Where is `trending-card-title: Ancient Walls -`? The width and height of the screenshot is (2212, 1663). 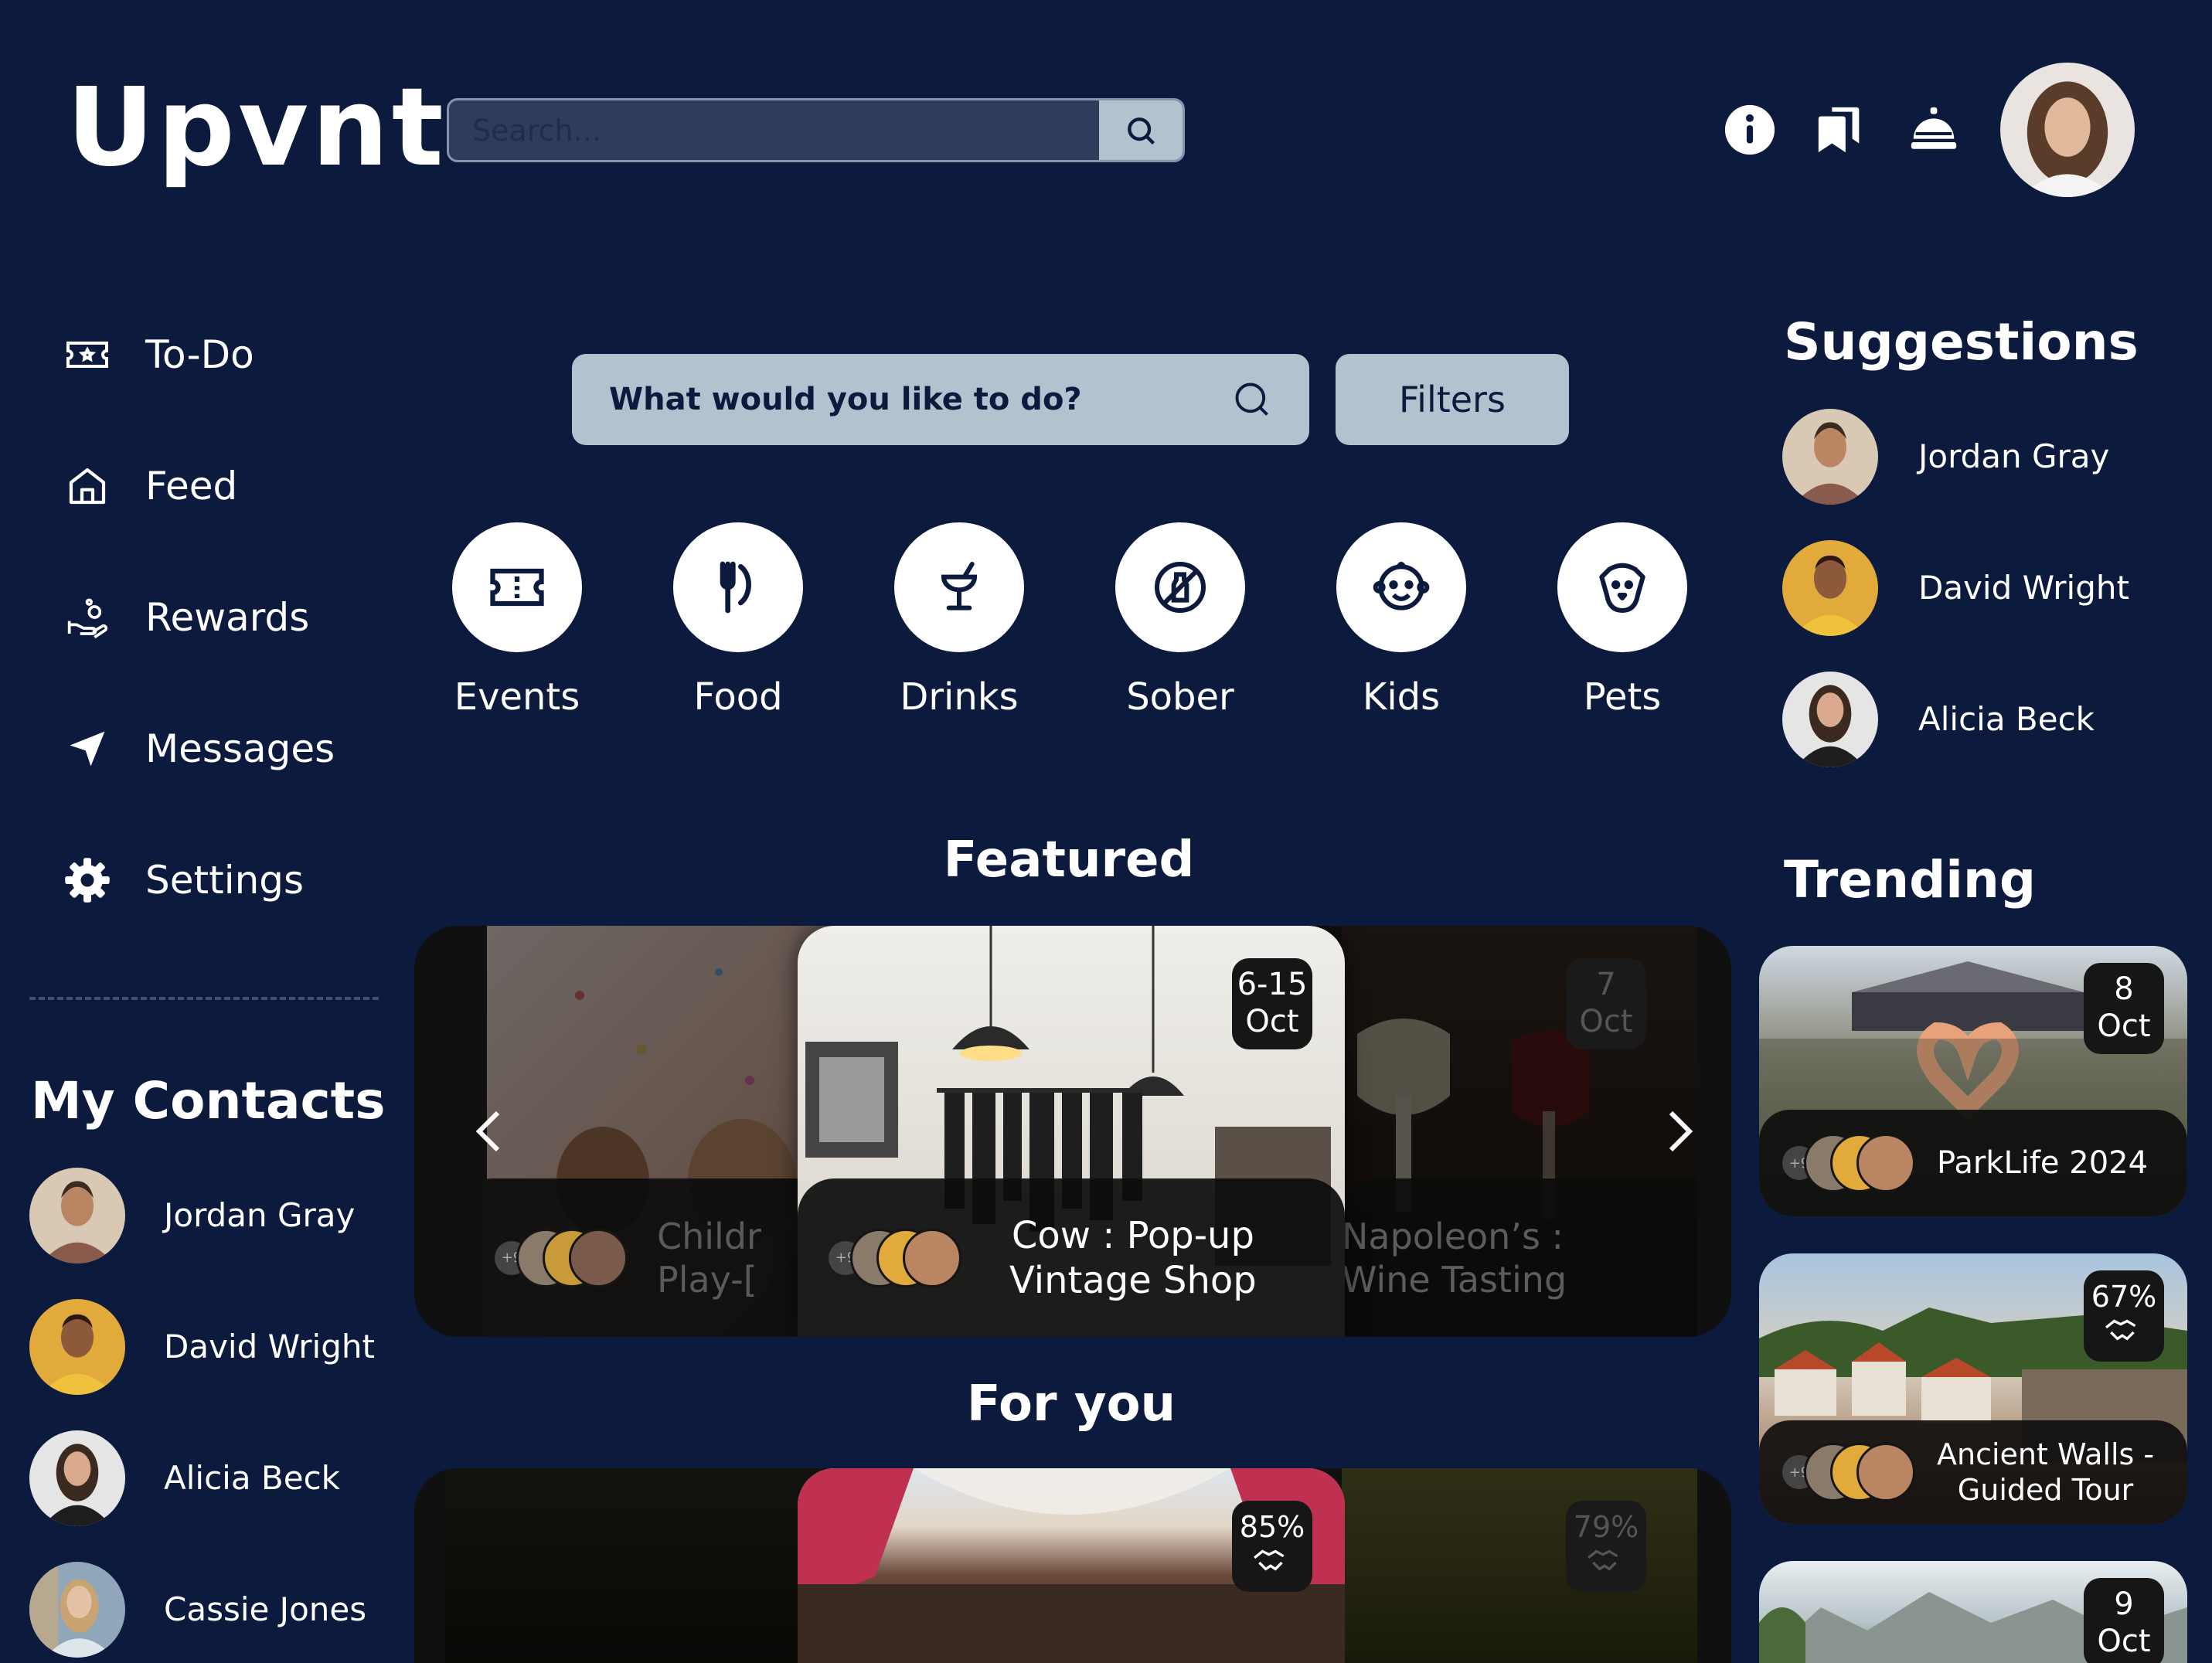
trending-card-title: Ancient Walls - is located at coordinates (2046, 1454).